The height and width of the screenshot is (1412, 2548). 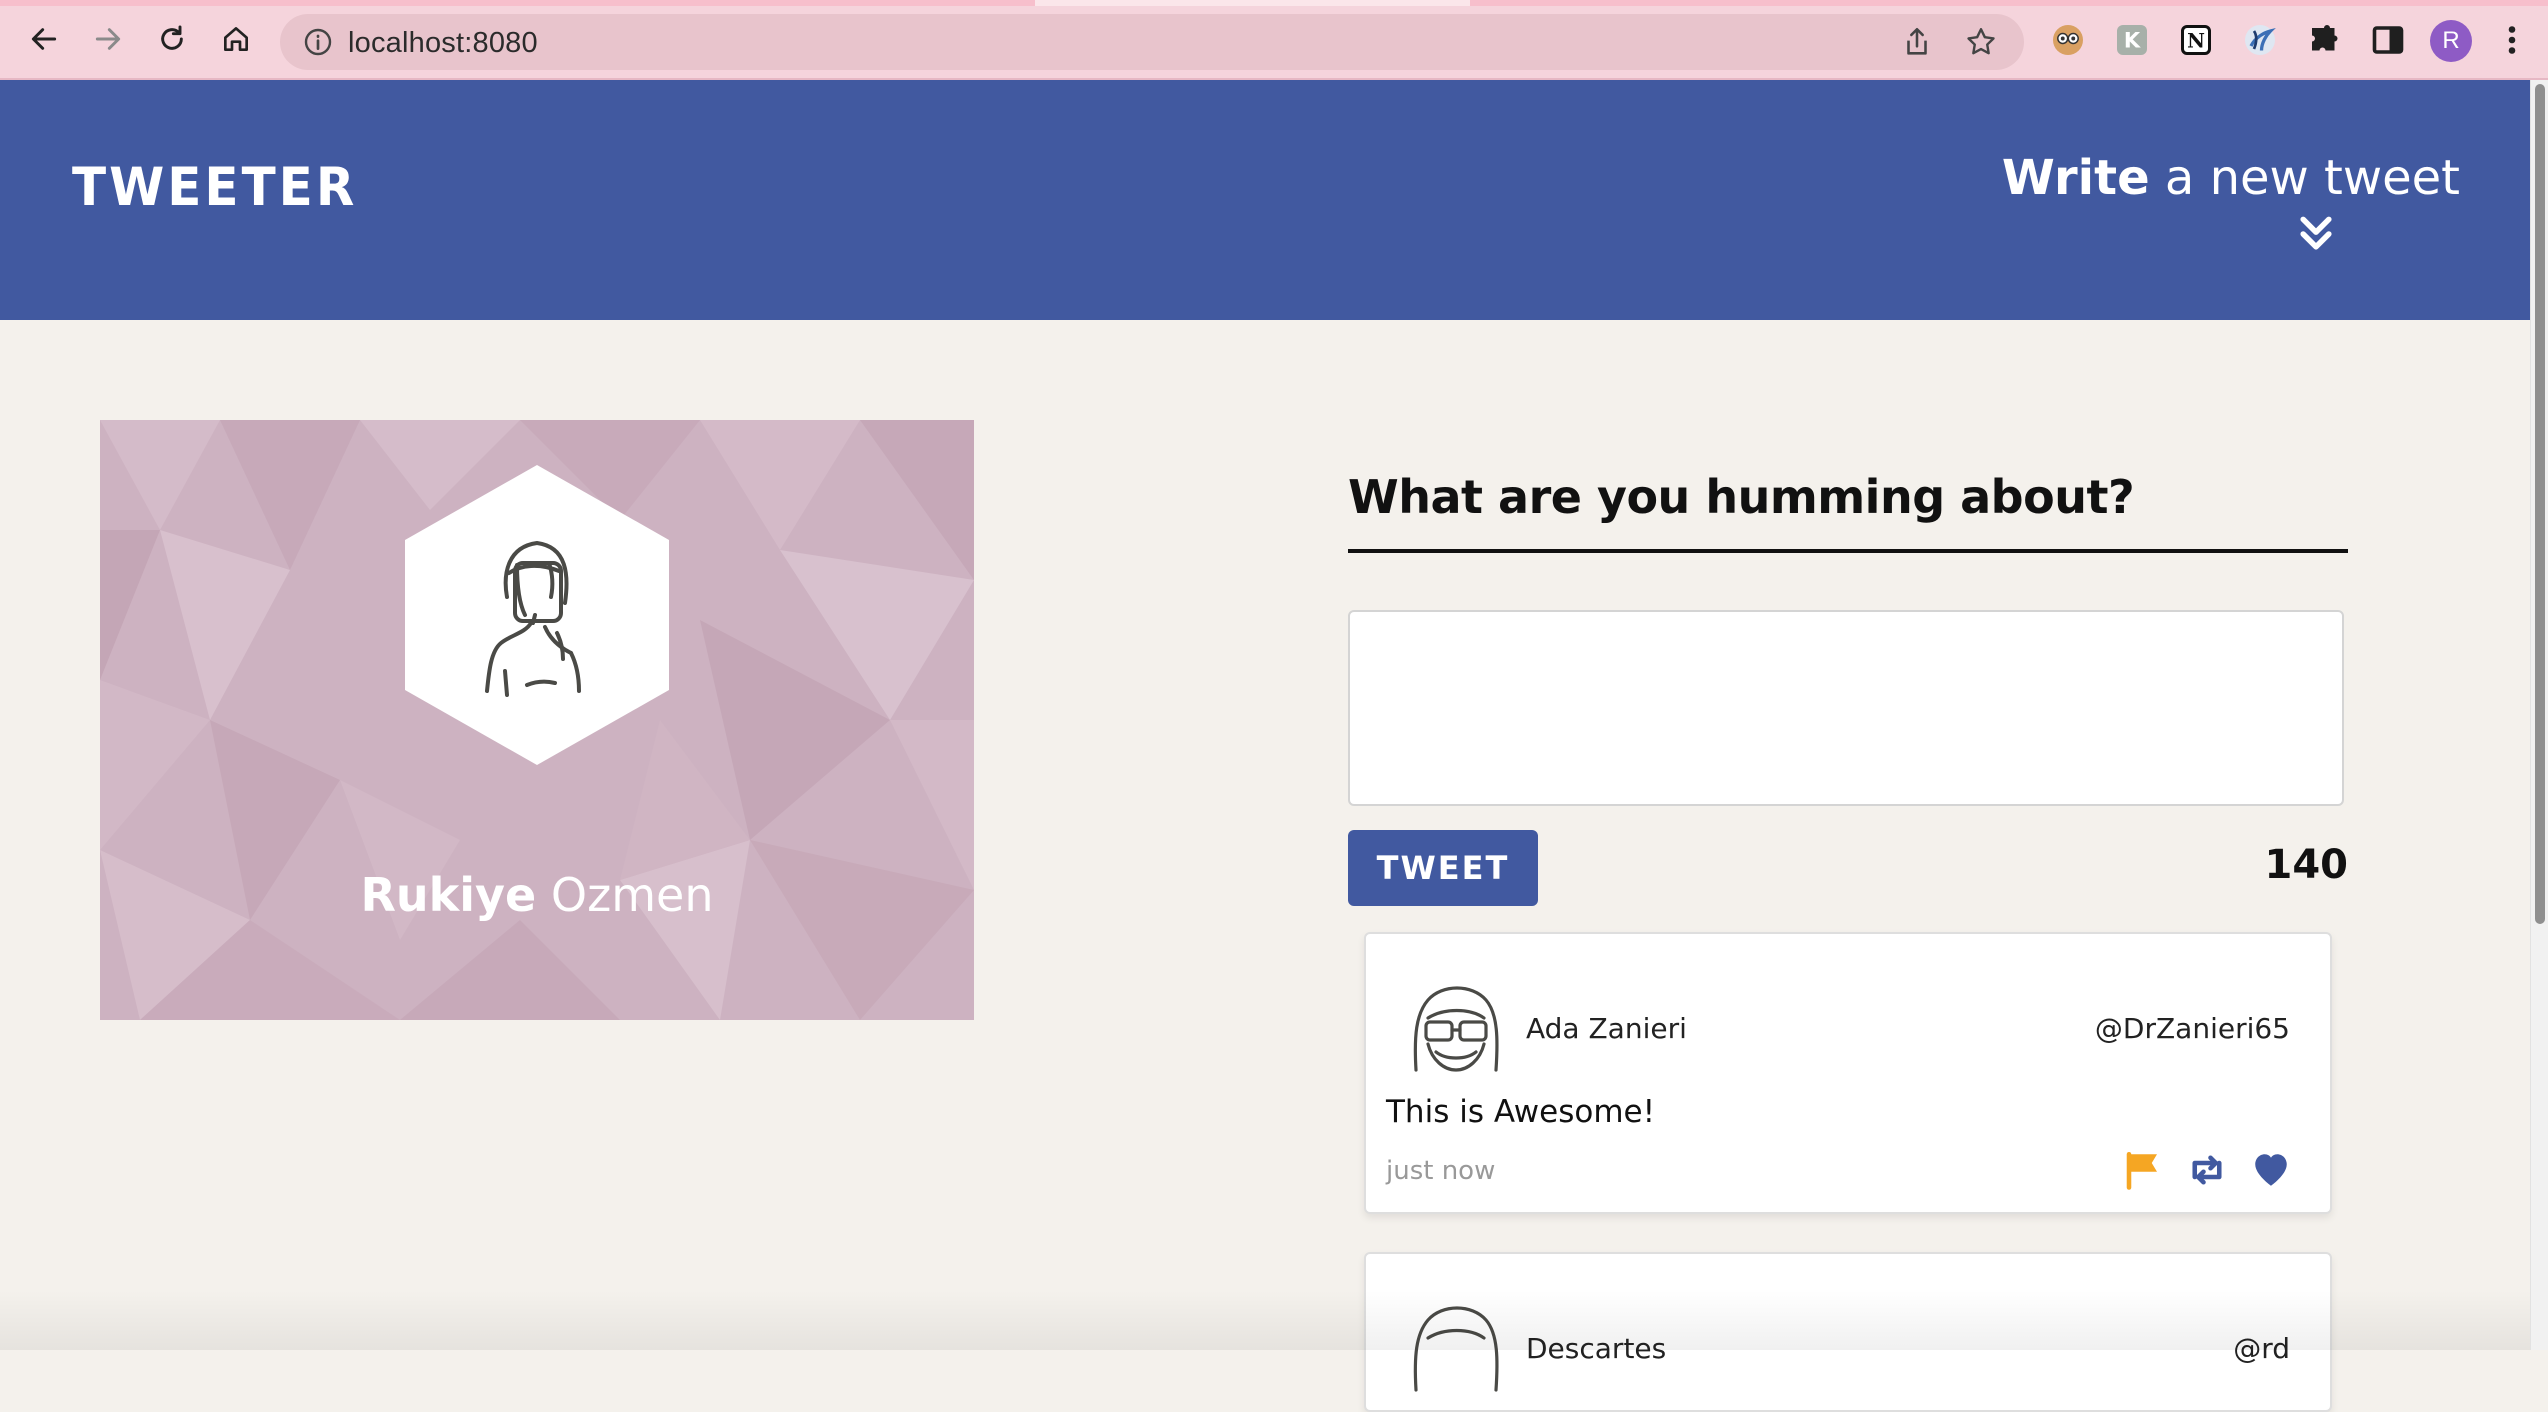 I want to click on retweet-icon, so click(x=2207, y=1170).